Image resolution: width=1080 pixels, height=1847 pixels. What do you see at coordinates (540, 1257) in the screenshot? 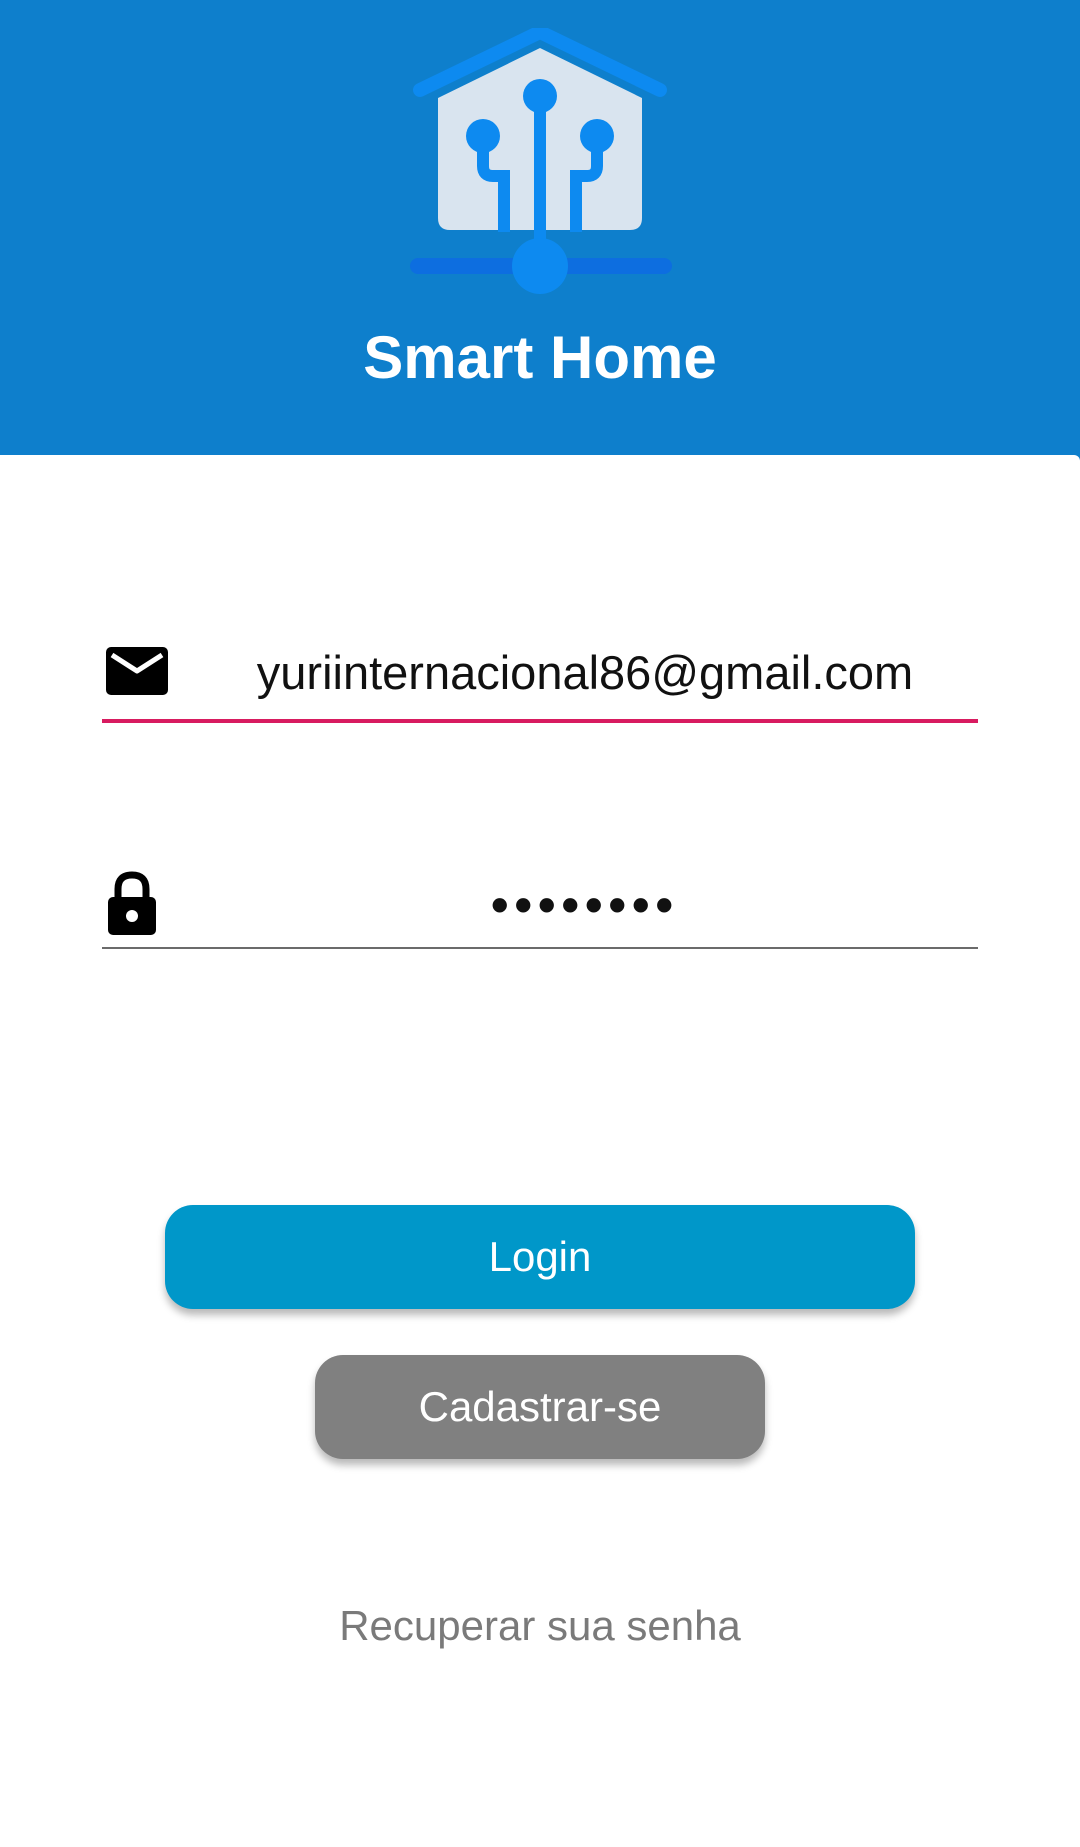
I see `login-button: Login` at bounding box center [540, 1257].